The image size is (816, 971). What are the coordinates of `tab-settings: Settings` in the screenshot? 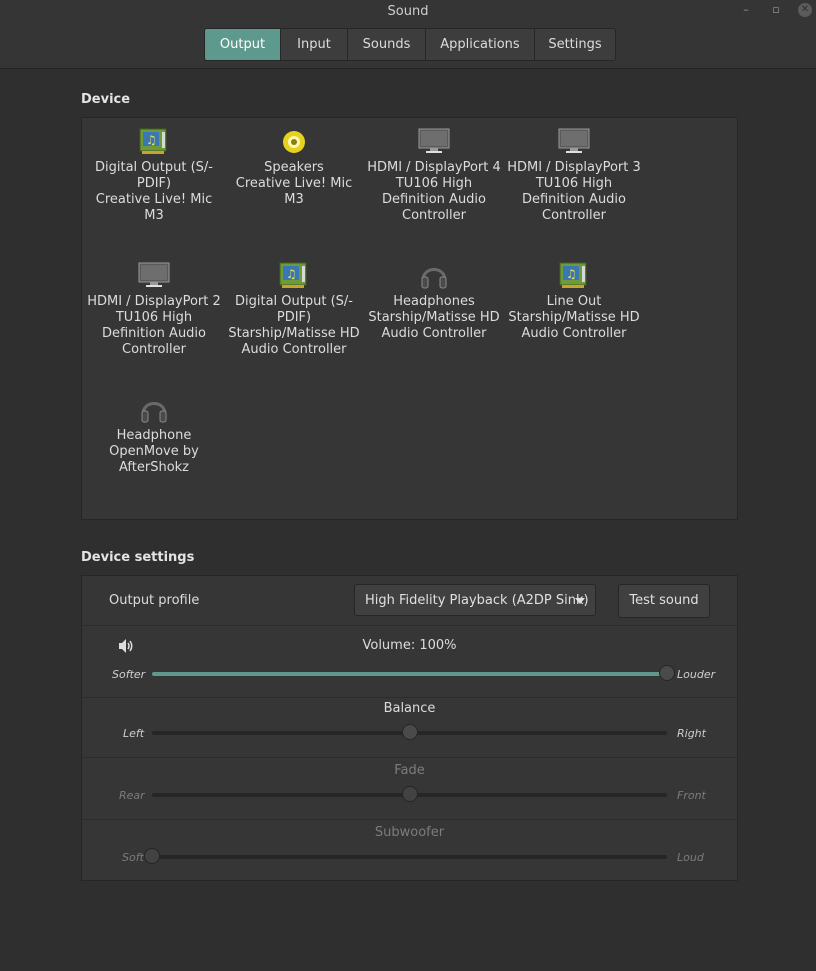 It's located at (574, 44).